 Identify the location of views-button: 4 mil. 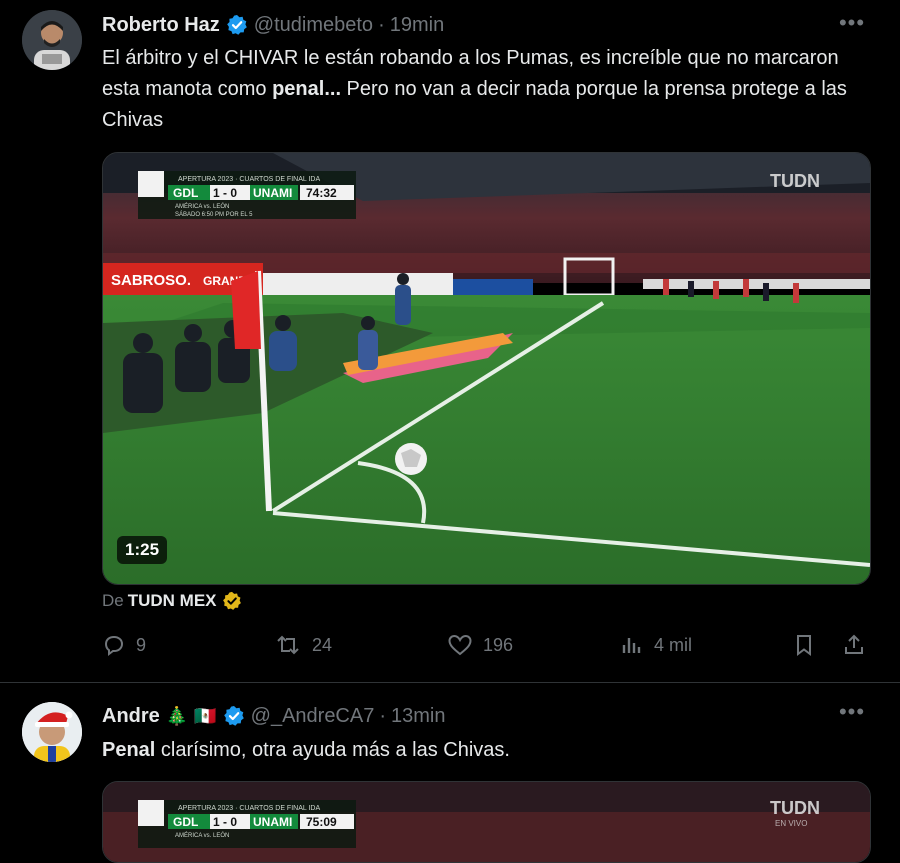
(656, 645).